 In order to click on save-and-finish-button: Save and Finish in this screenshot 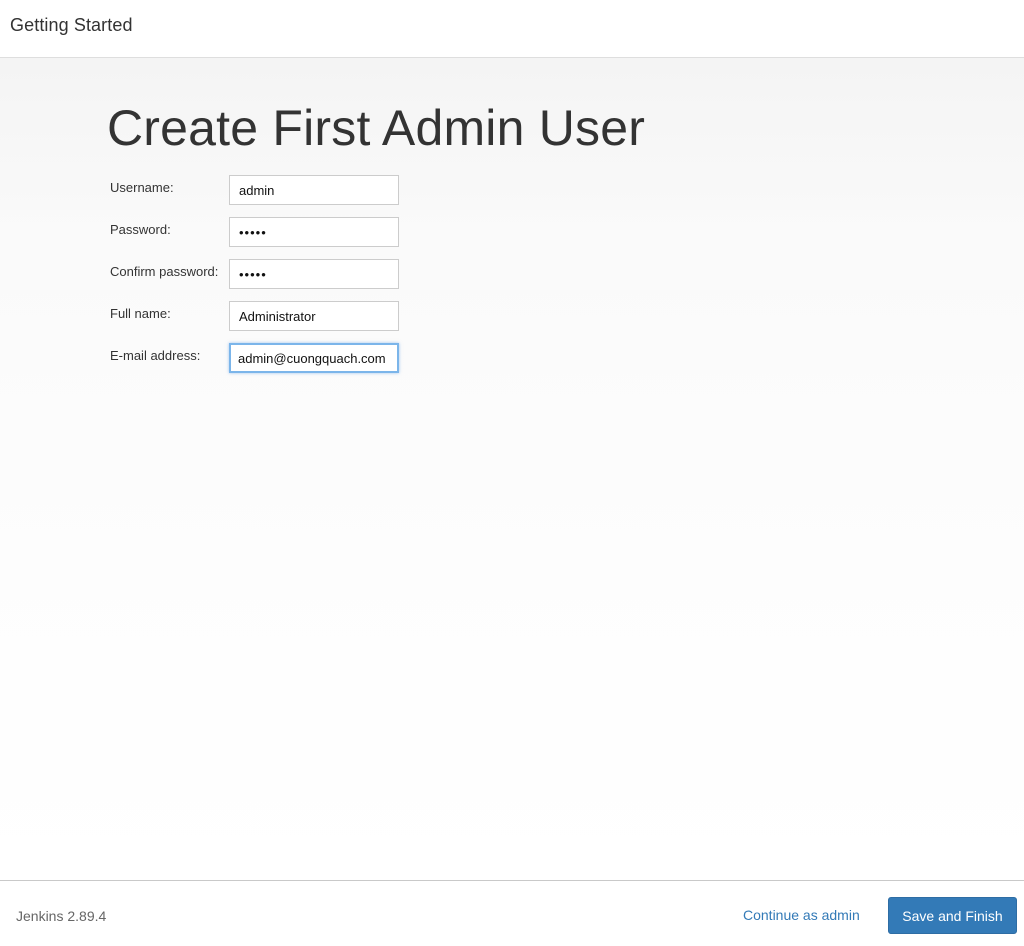, I will do `click(952, 915)`.